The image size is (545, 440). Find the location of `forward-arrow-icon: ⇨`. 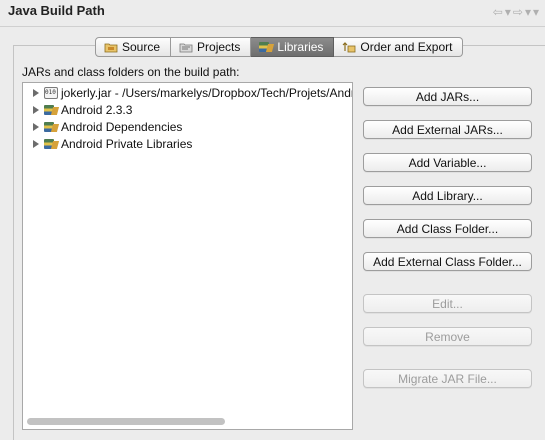

forward-arrow-icon: ⇨ is located at coordinates (518, 12).